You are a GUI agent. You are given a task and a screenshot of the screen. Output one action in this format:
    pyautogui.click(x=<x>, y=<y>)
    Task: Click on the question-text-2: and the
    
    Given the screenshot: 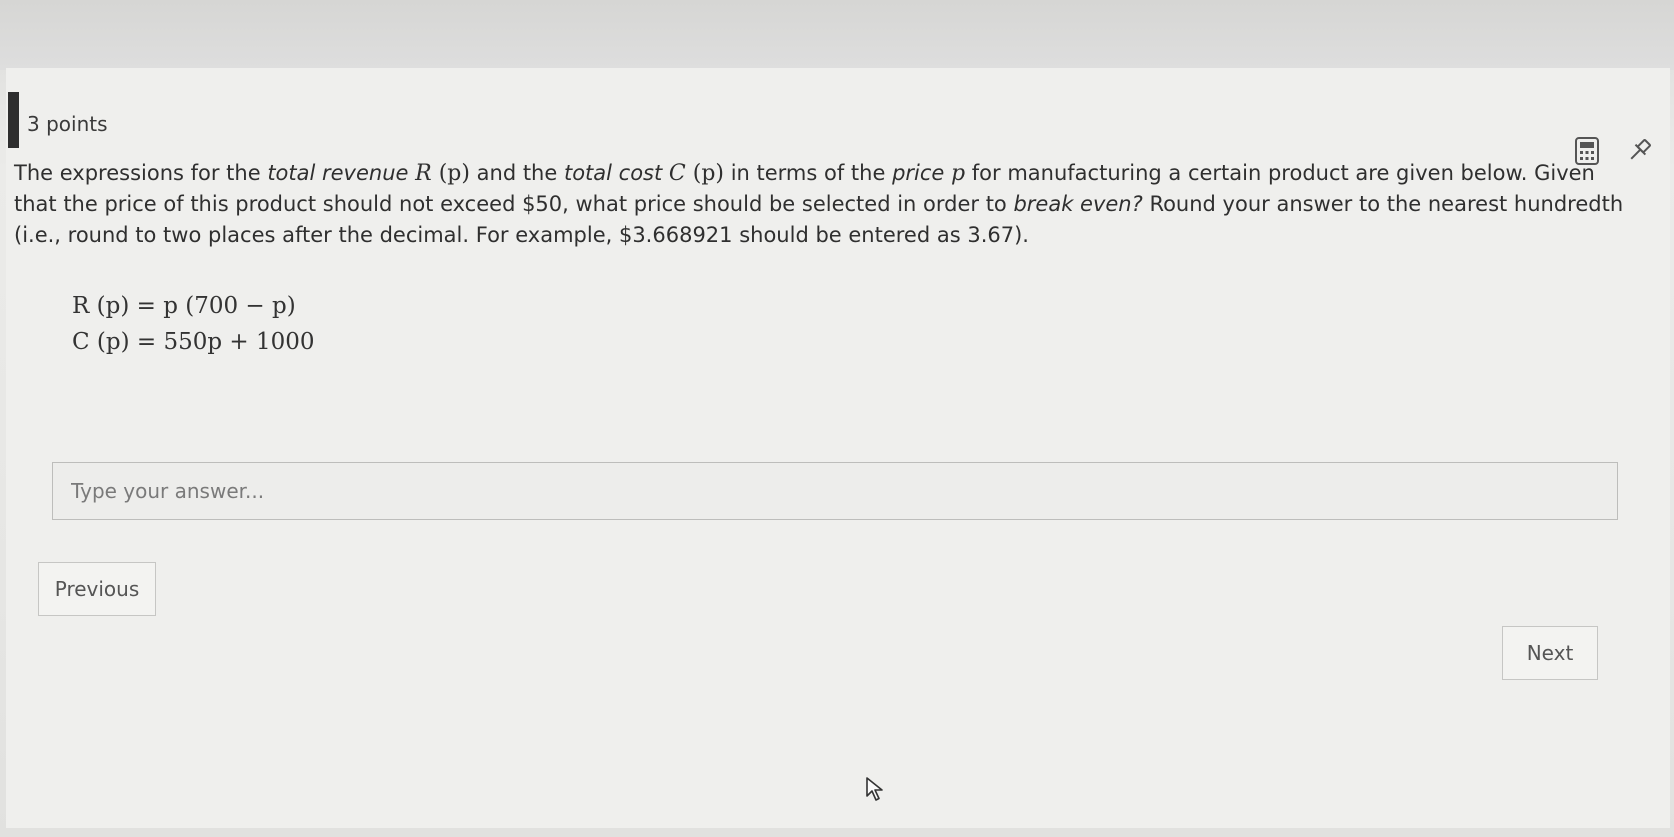 What is the action you would take?
    pyautogui.click(x=516, y=173)
    